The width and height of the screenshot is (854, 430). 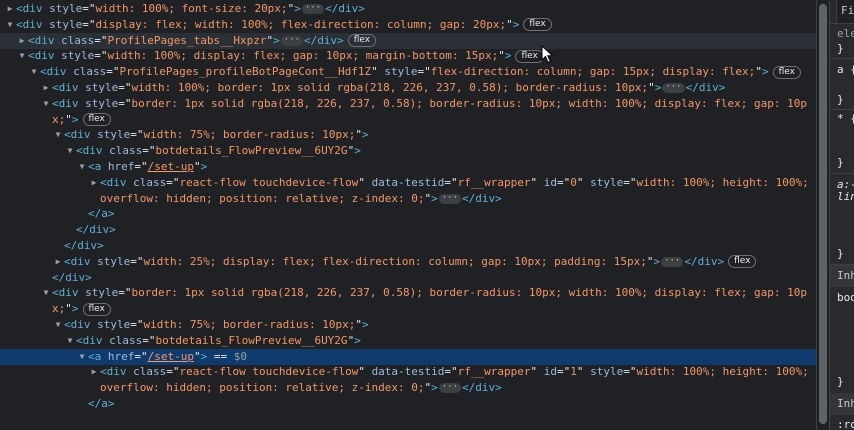 What do you see at coordinates (408, 356) in the screenshot?
I see `dom-node-row-selected: ▼ <a href="/set-up"> == $0` at bounding box center [408, 356].